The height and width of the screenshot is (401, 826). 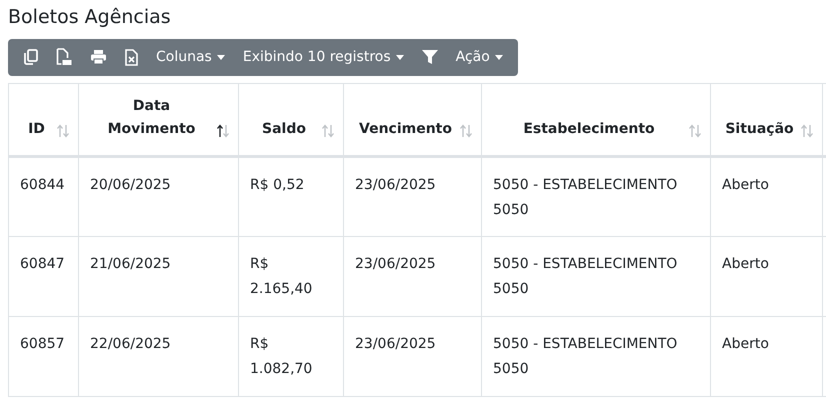 I want to click on table-cell: 22/06/2025, so click(x=158, y=356).